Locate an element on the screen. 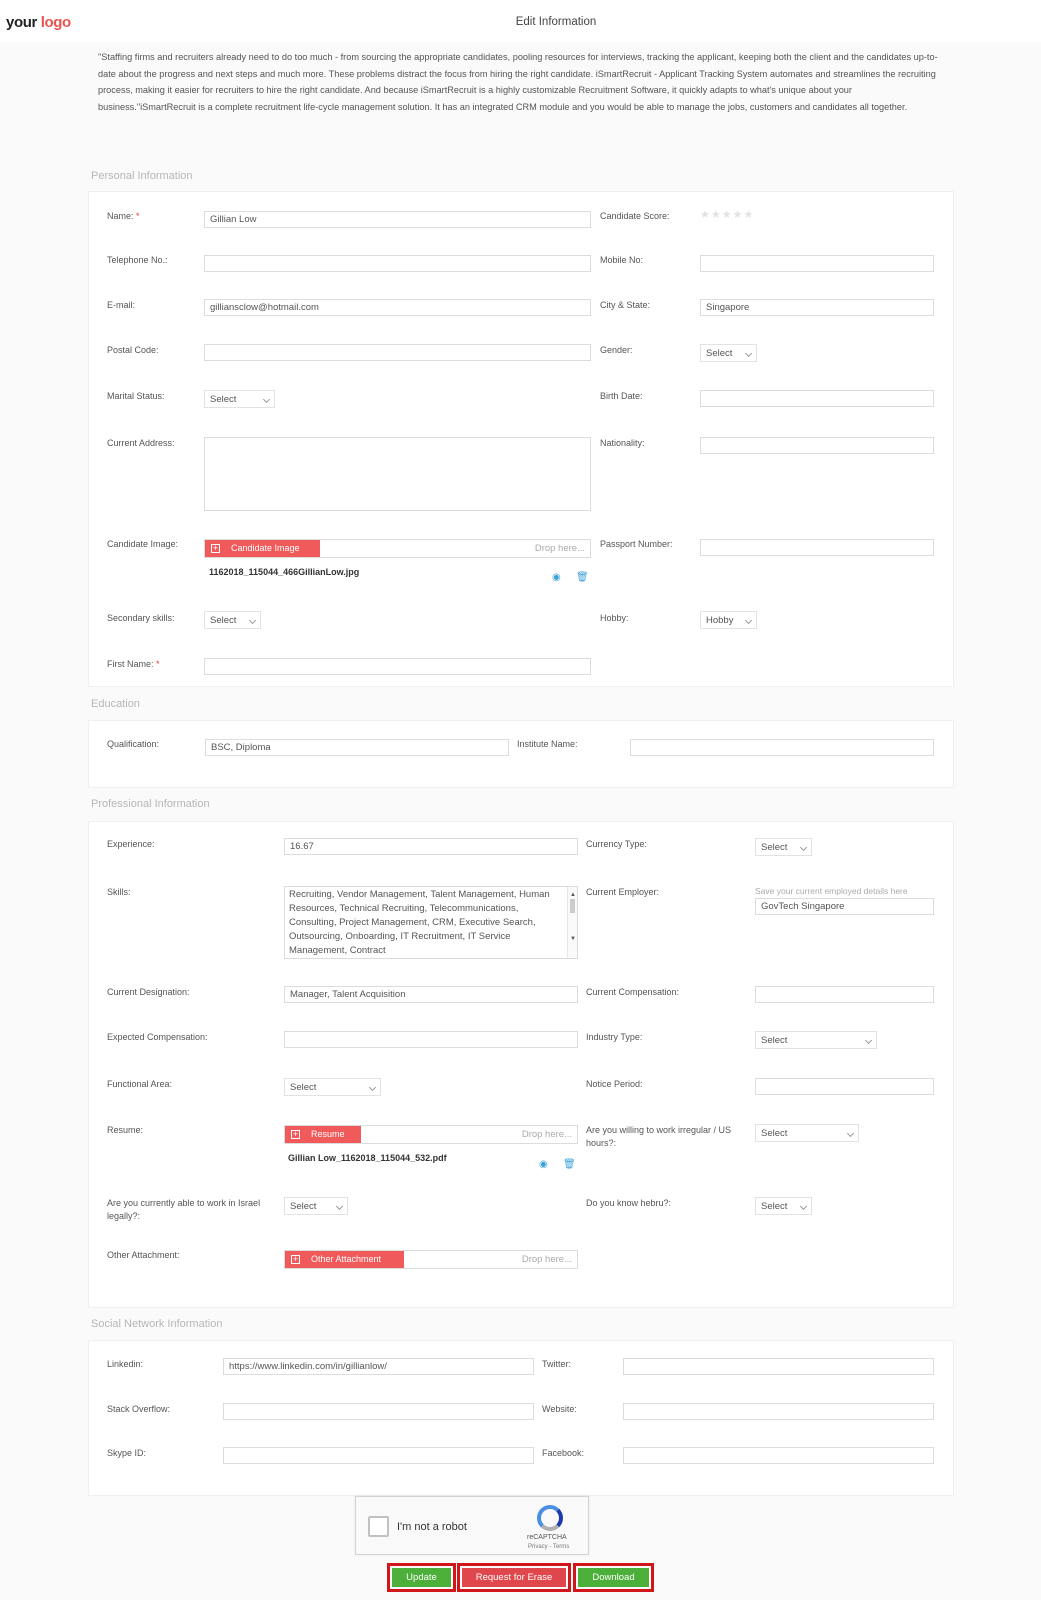 This screenshot has height=1600, width=1041. linkedin-field: https://www.linkedin.com/in/gillianlow/ is located at coordinates (378, 1366).